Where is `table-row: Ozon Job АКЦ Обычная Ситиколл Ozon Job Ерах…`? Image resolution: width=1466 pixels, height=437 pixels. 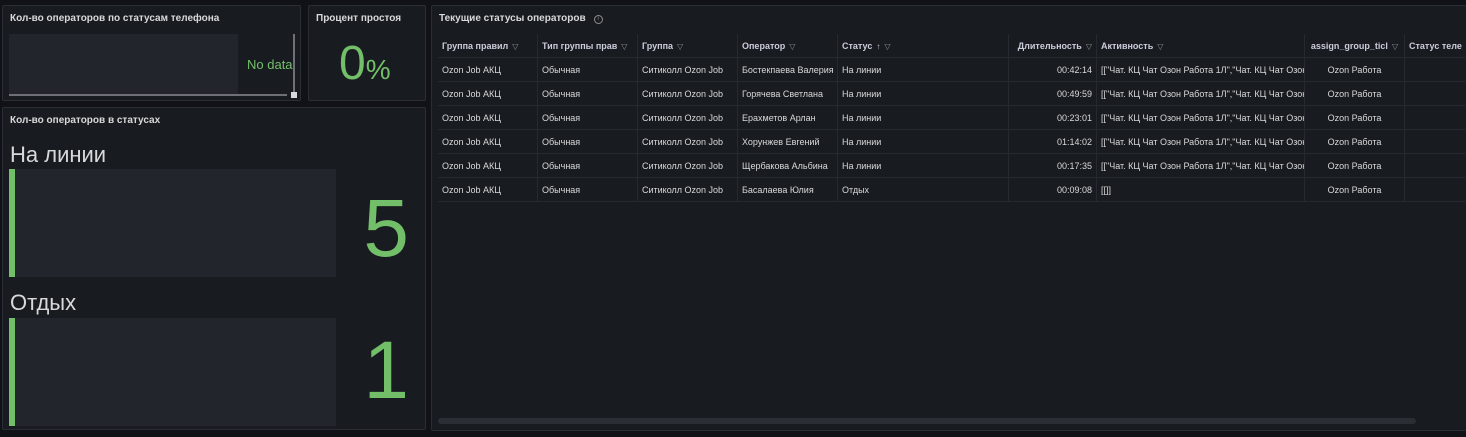
table-row: Ozon Job АКЦ Обычная Ситиколл Ozon Job Ерах… is located at coordinates (951, 118).